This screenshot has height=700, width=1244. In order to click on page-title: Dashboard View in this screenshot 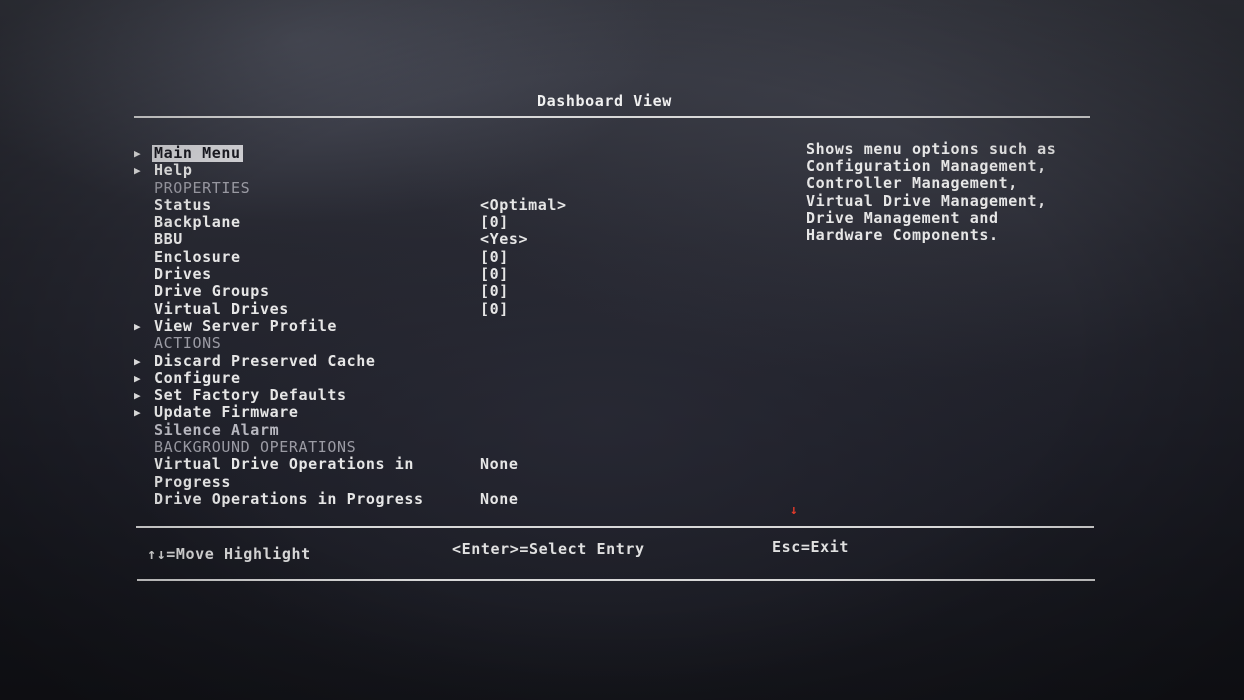, I will do `click(604, 101)`.